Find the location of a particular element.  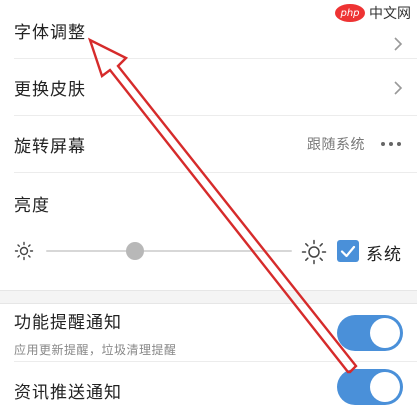

sun-large-icon is located at coordinates (314, 252).